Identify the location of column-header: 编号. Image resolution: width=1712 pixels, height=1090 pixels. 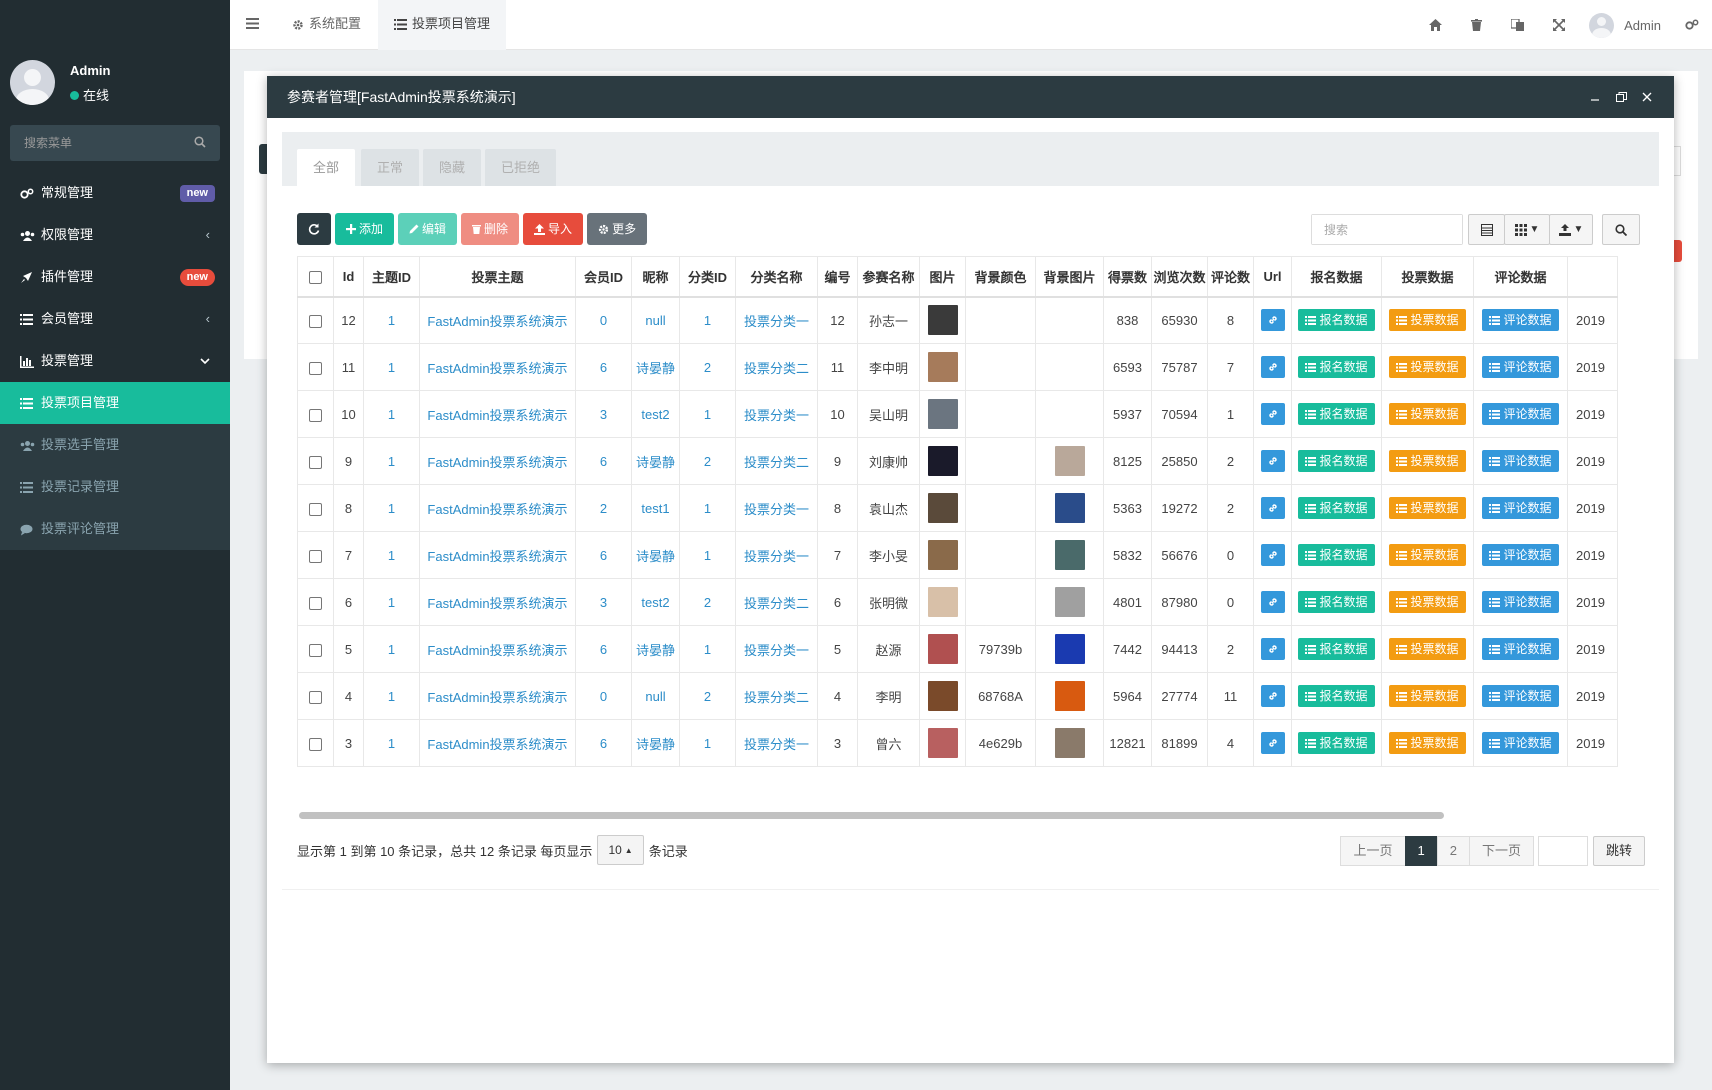
(837, 277).